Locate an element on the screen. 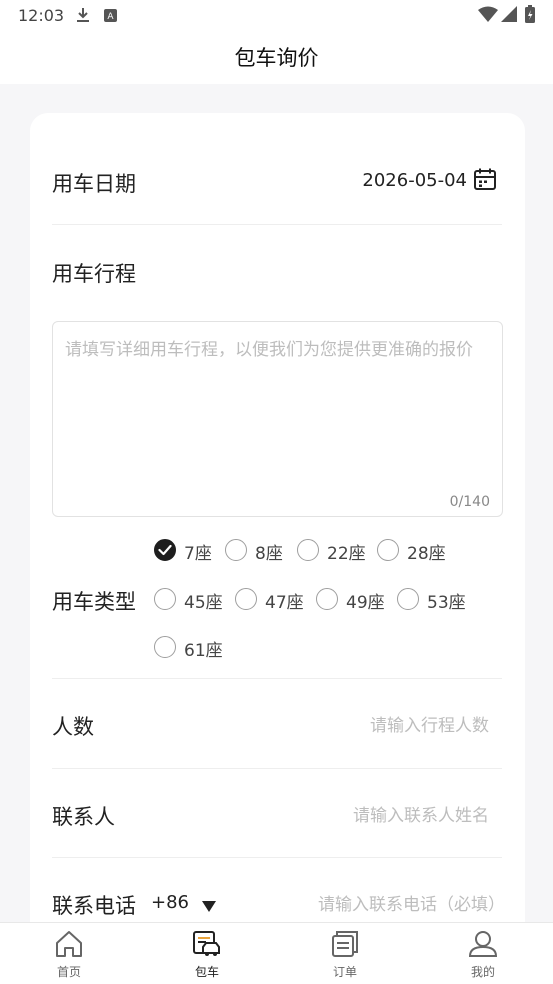 The image size is (553, 984). contact-name-input: 请输入联系人姓名 is located at coordinates (421, 813).